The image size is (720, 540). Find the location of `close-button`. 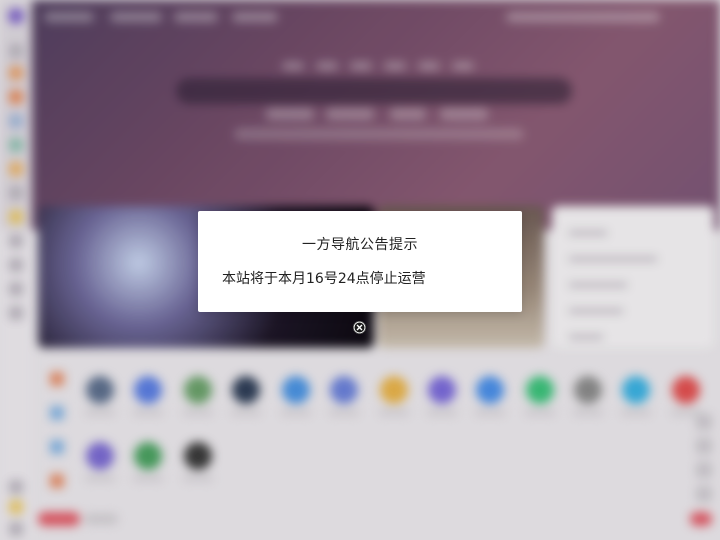

close-button is located at coordinates (359, 327).